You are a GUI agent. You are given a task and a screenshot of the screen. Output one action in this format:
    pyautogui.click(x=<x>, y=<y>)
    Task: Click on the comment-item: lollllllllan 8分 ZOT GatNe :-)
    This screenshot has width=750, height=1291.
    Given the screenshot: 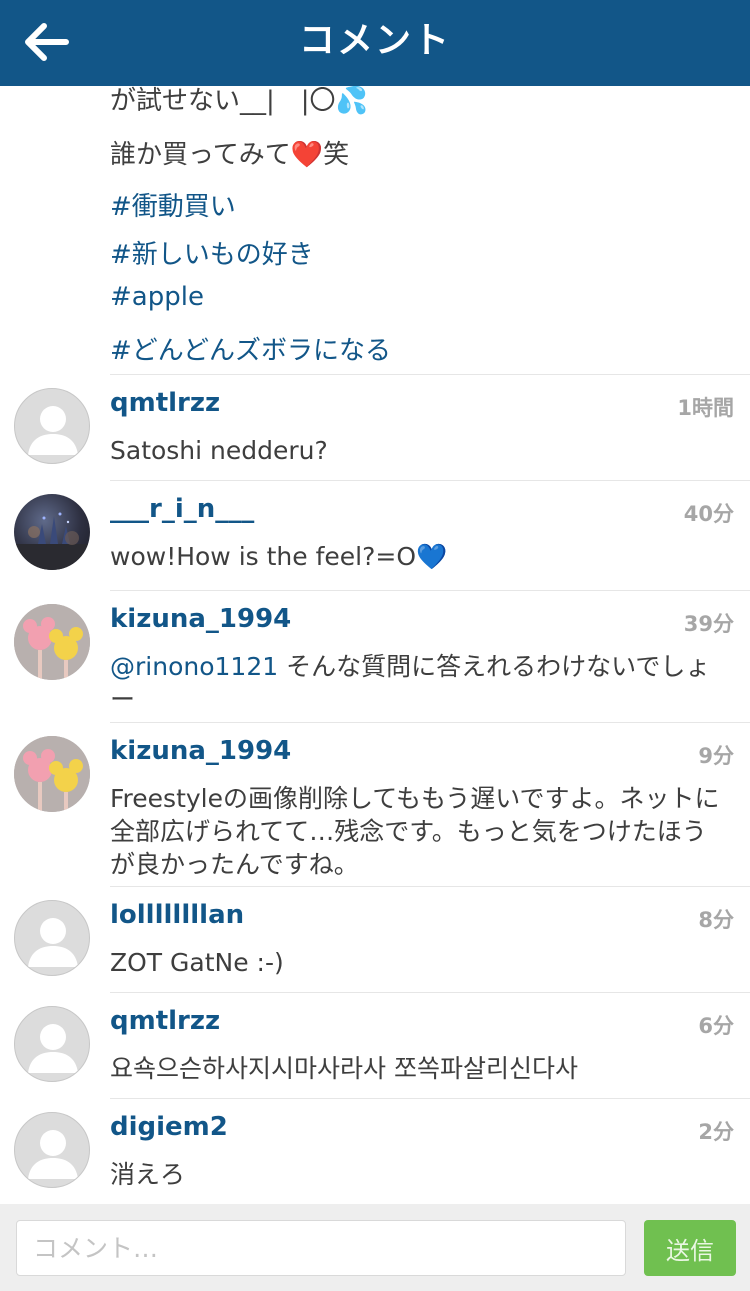 What is the action you would take?
    pyautogui.click(x=375, y=939)
    